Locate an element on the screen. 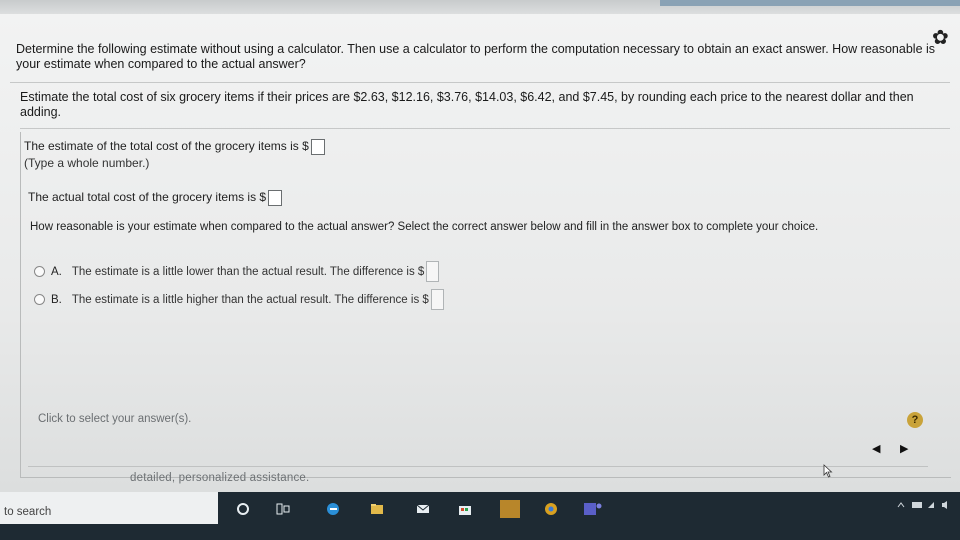 The height and width of the screenshot is (540, 960). taskbar-search-box: to search is located at coordinates (109, 508).